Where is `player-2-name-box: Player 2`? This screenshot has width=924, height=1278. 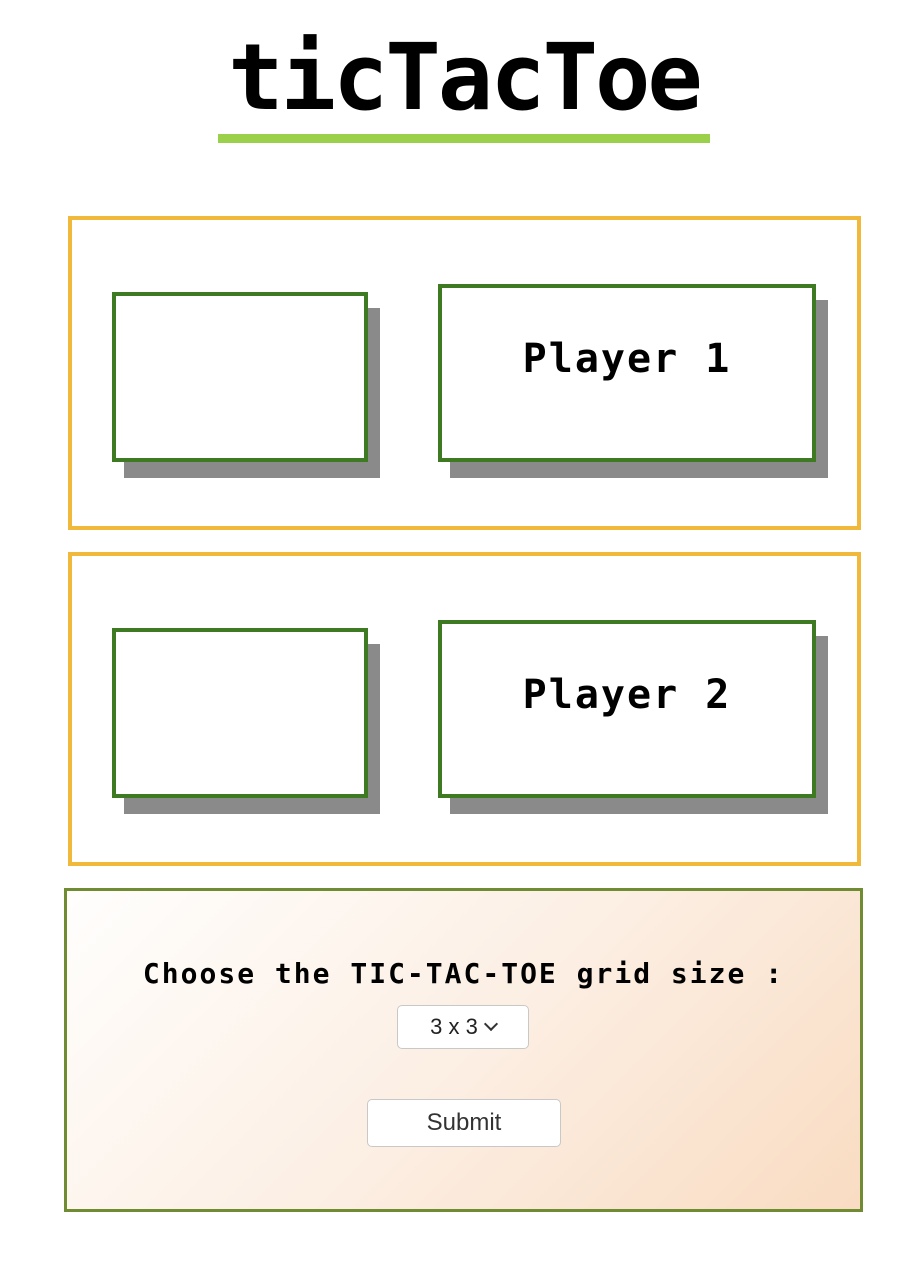 player-2-name-box: Player 2 is located at coordinates (627, 709).